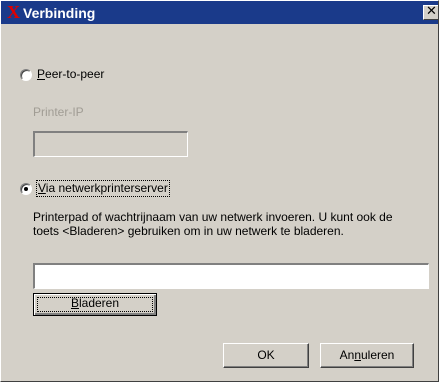  I want to click on window-title: Verbinding, so click(59, 13).